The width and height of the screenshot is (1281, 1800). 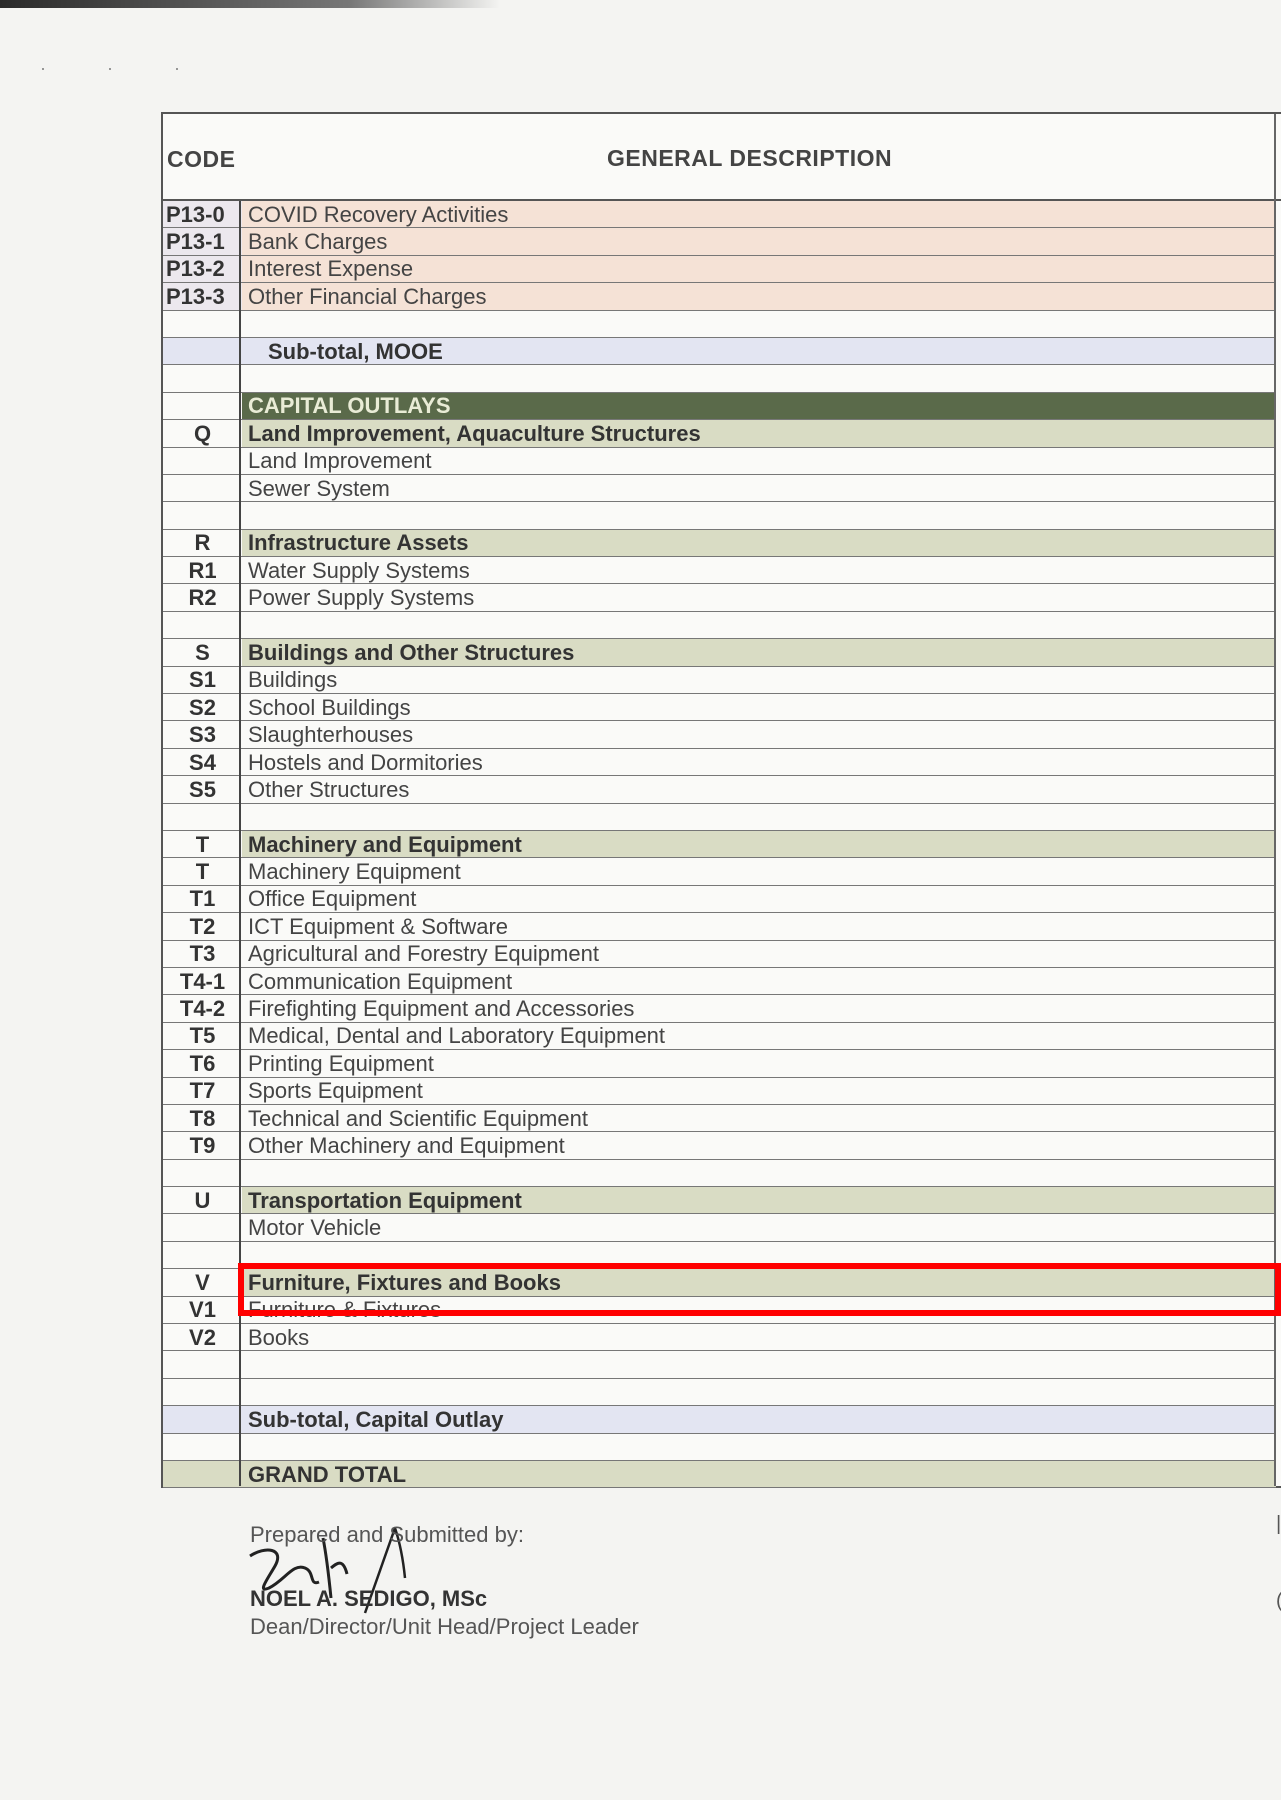 What do you see at coordinates (759, 543) in the screenshot?
I see `description-cell: Infrastructure Assets` at bounding box center [759, 543].